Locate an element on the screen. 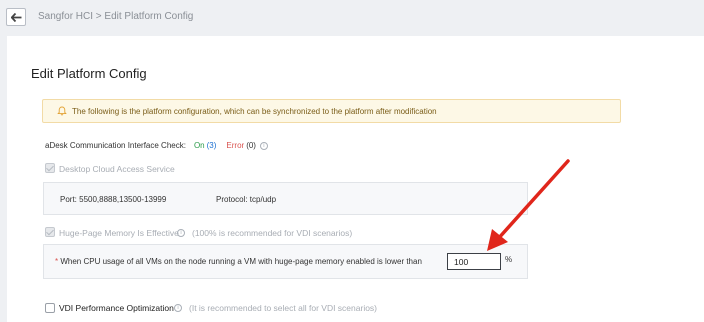 This screenshot has height=322, width=704. page-title: Edit Platform Config is located at coordinates (89, 73).